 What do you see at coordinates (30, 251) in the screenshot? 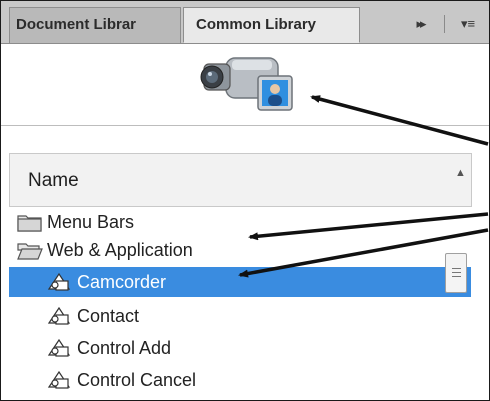
I see `folder-open-icon` at bounding box center [30, 251].